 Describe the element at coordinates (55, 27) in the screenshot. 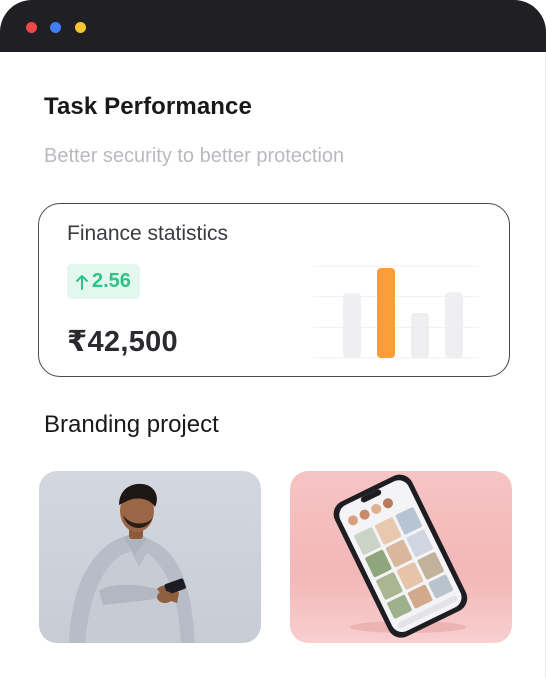

I see `minimize-window-button` at that location.